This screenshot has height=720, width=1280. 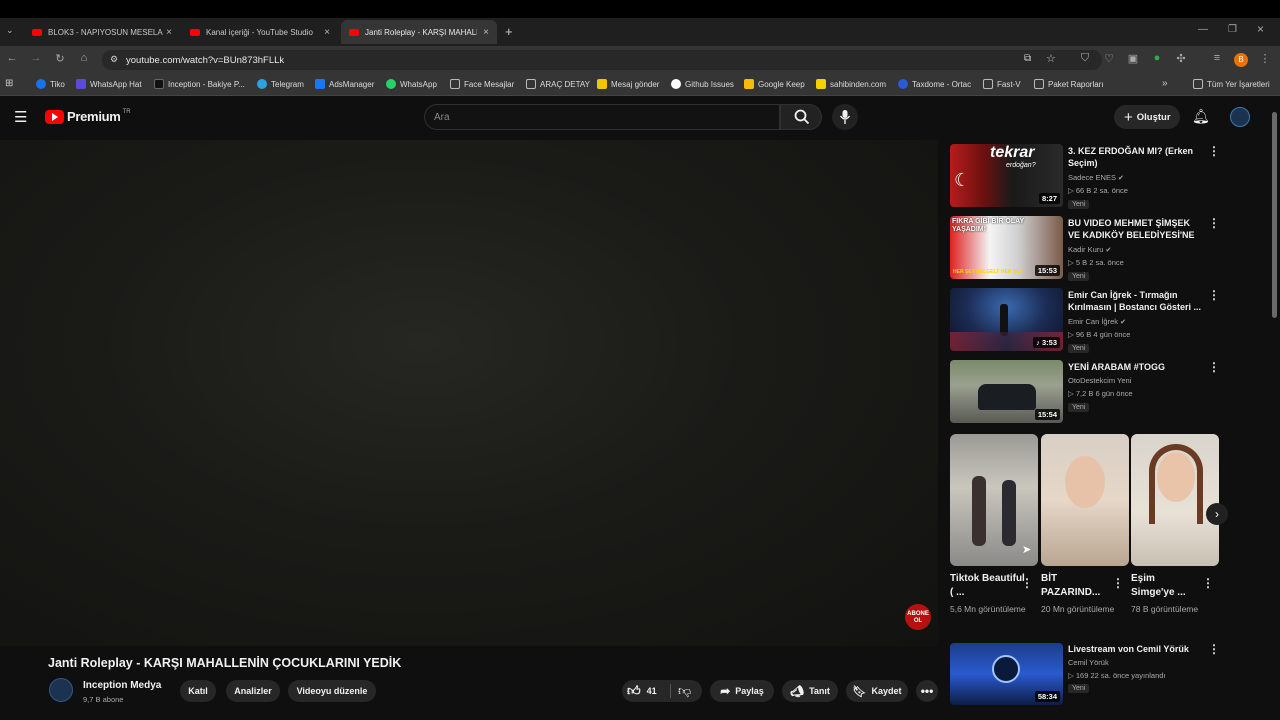 I want to click on bookmark-label: ARAÇ DETAY, so click(x=565, y=84).